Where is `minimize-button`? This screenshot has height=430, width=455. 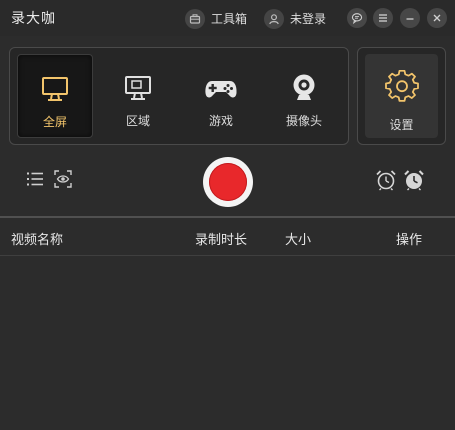 minimize-button is located at coordinates (410, 18).